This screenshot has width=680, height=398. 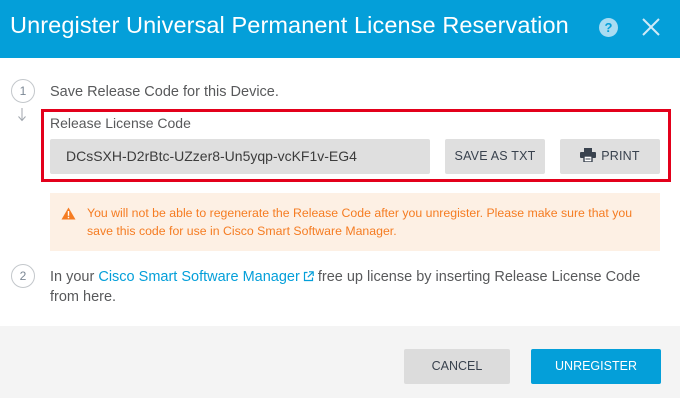 I want to click on print-button-label: PRINT, so click(x=620, y=156).